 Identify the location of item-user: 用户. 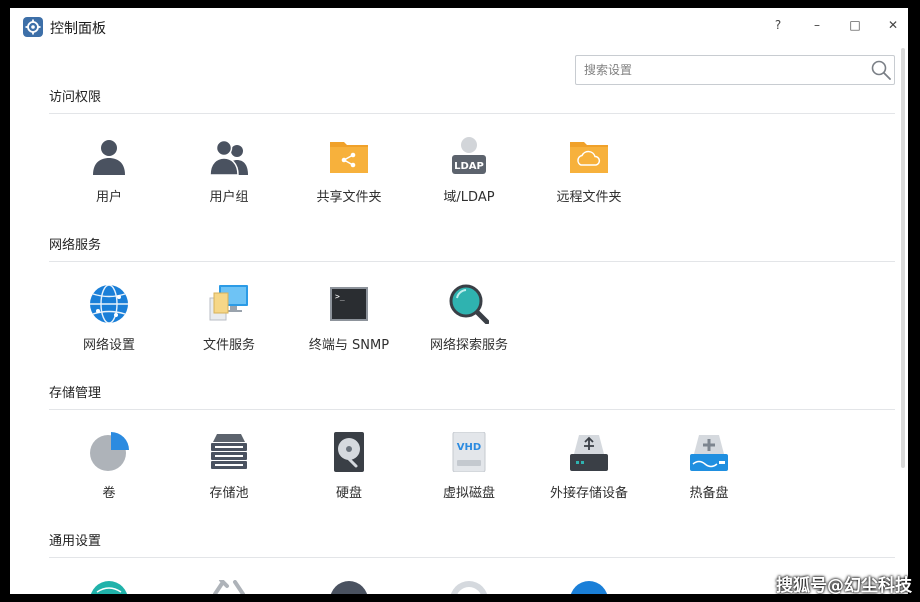
(109, 180).